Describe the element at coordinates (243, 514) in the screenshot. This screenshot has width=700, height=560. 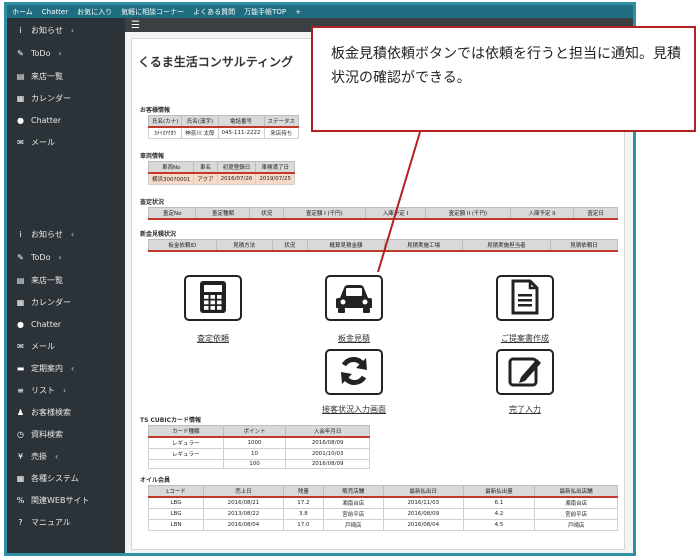
I see `table-cell: 2013/08/22` at that location.